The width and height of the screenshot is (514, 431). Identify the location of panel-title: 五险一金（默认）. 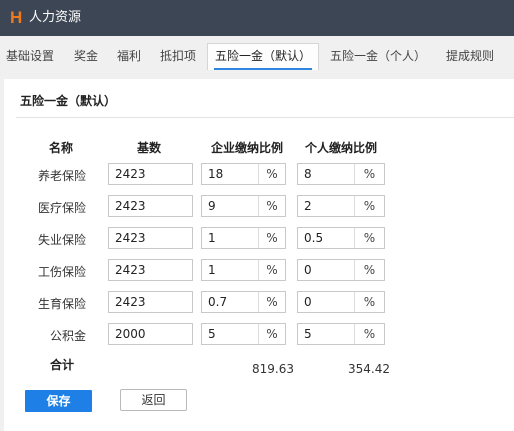
(68, 101).